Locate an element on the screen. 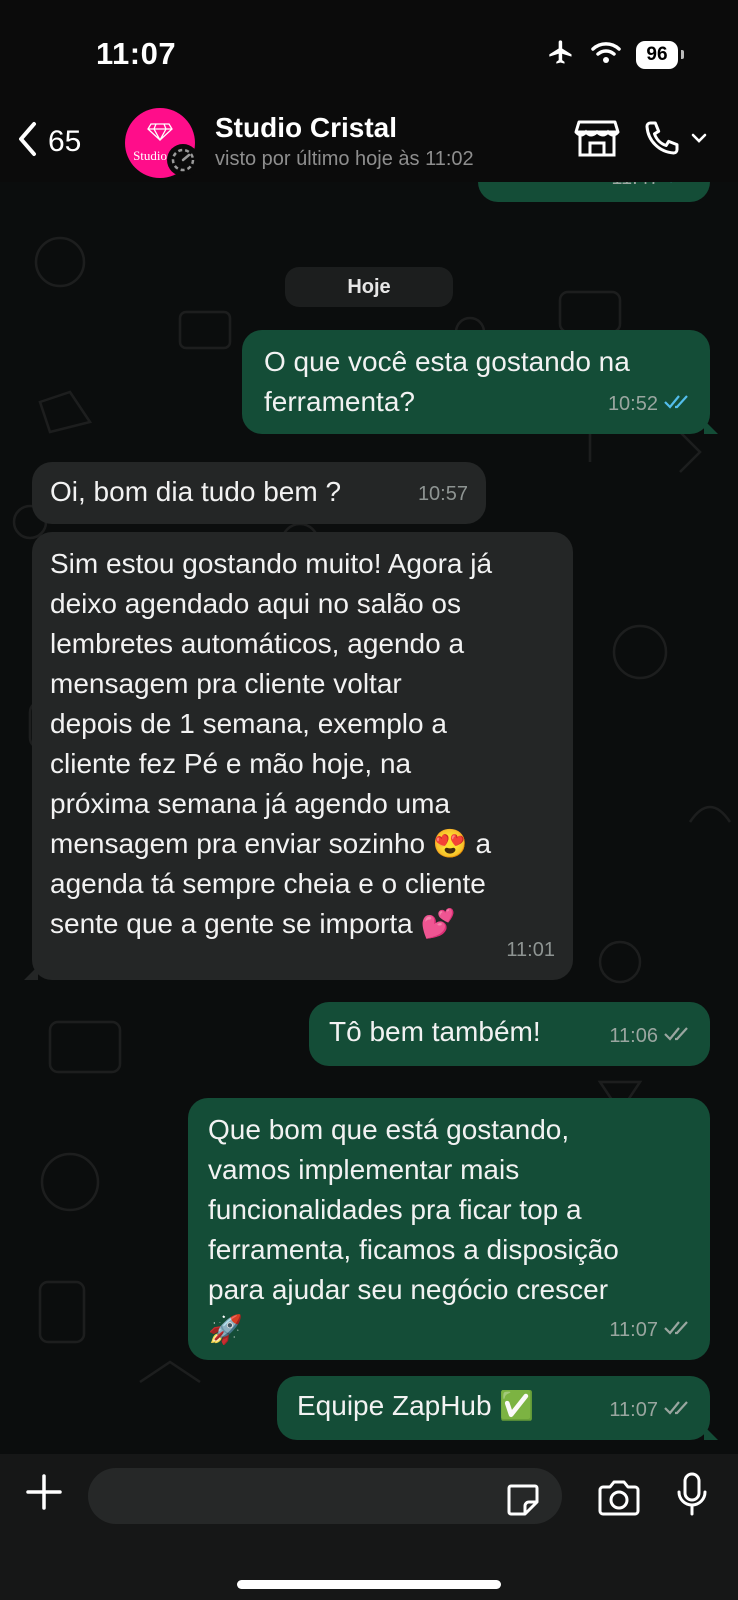  message-time: 11:47 is located at coordinates (651, 190).